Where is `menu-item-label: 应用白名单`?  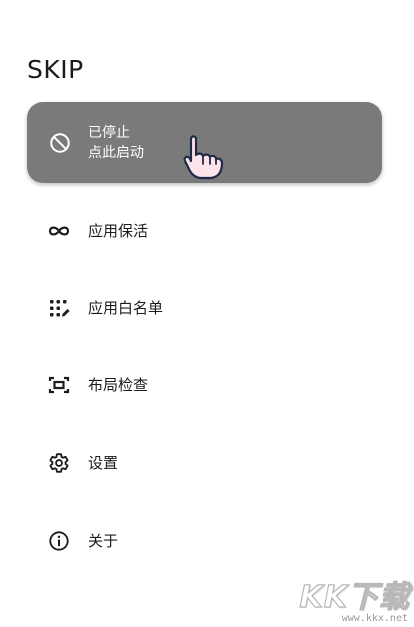 menu-item-label: 应用白名单 is located at coordinates (126, 308).